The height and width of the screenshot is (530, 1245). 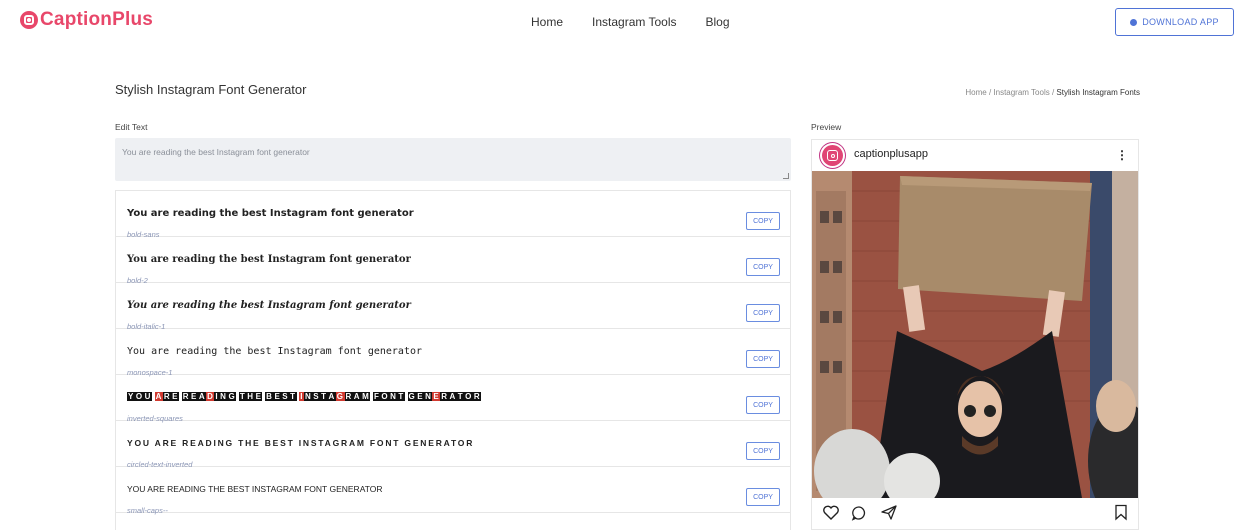 I want to click on font-style-name: small-caps--, so click(x=147, y=510).